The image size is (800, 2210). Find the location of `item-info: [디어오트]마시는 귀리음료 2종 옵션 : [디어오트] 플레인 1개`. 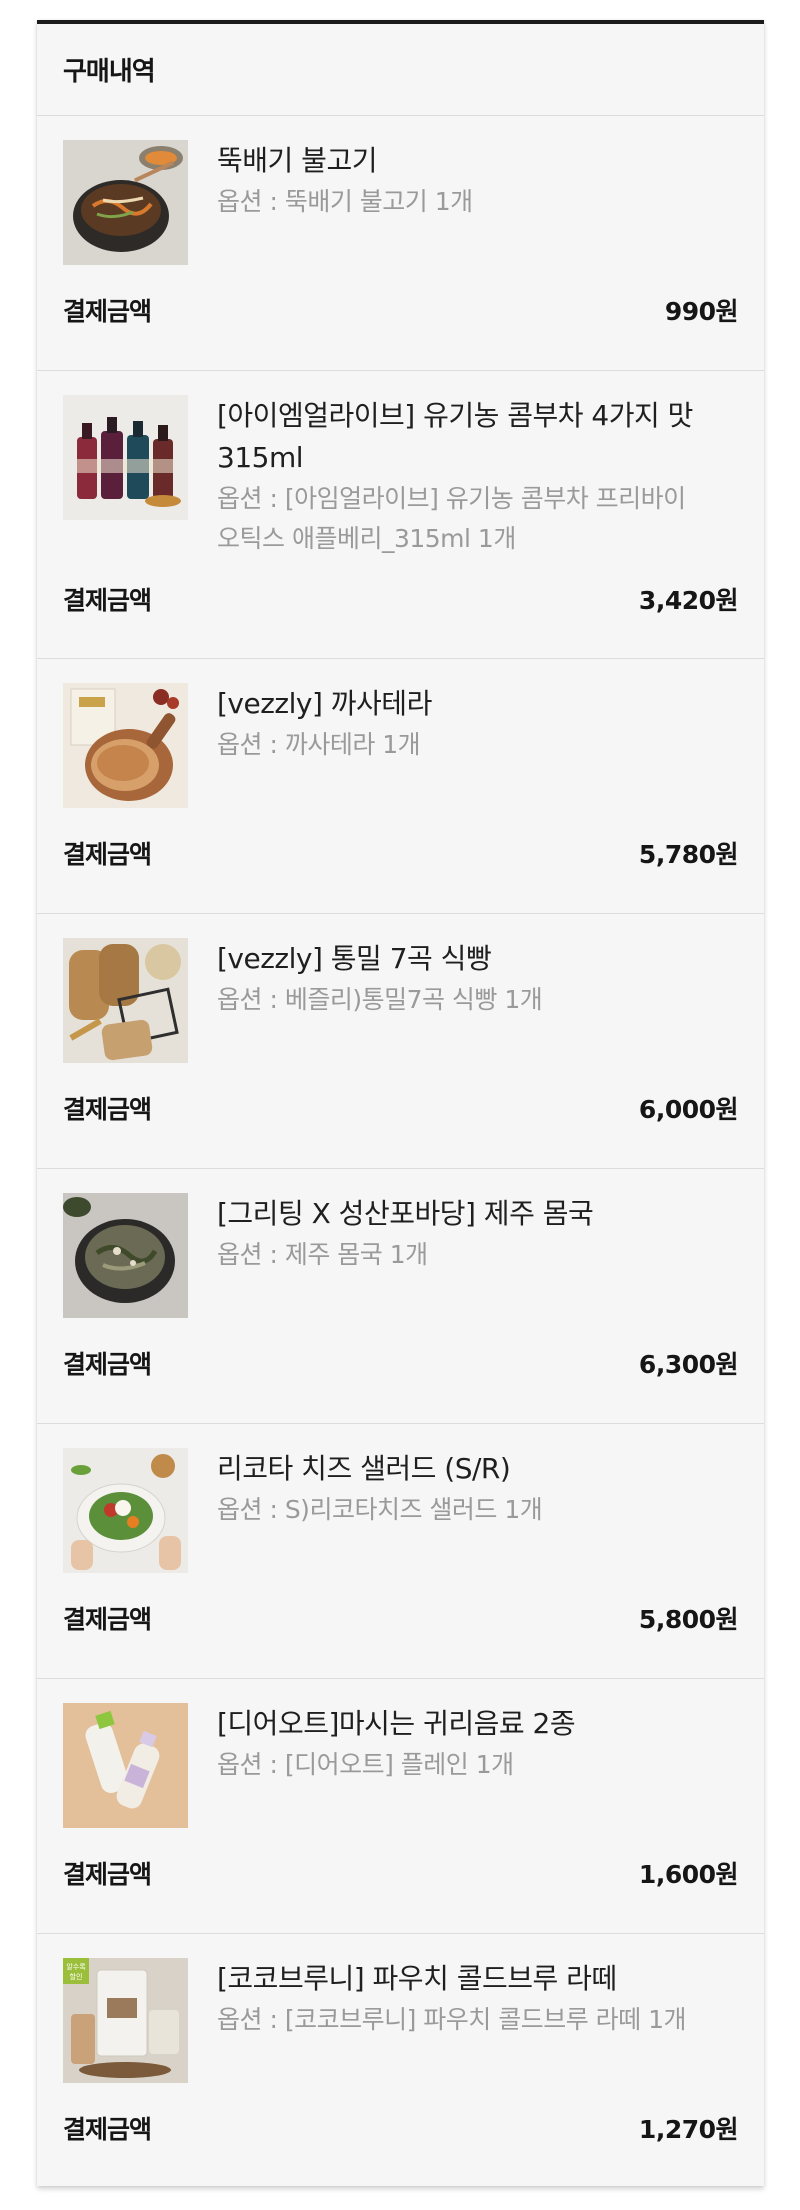

item-info: [디어오트]마시는 귀리음료 2종 옵션 : [디어오트] 플레인 1개 is located at coordinates (457, 1744).